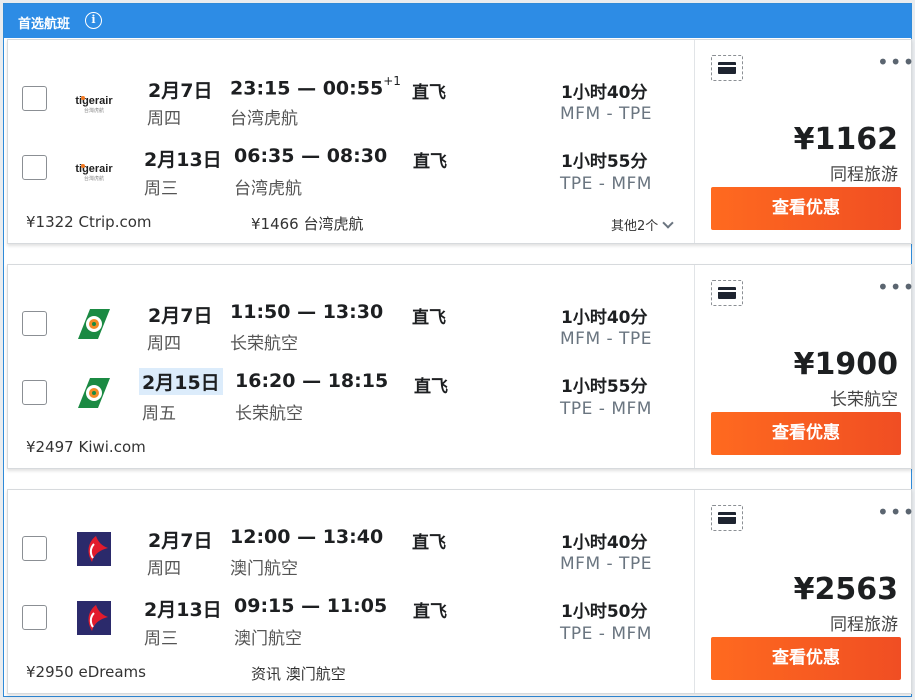 Image resolution: width=915 pixels, height=700 pixels. Describe the element at coordinates (312, 381) in the screenshot. I see `inbound-times: 16:20 — 18:15` at that location.